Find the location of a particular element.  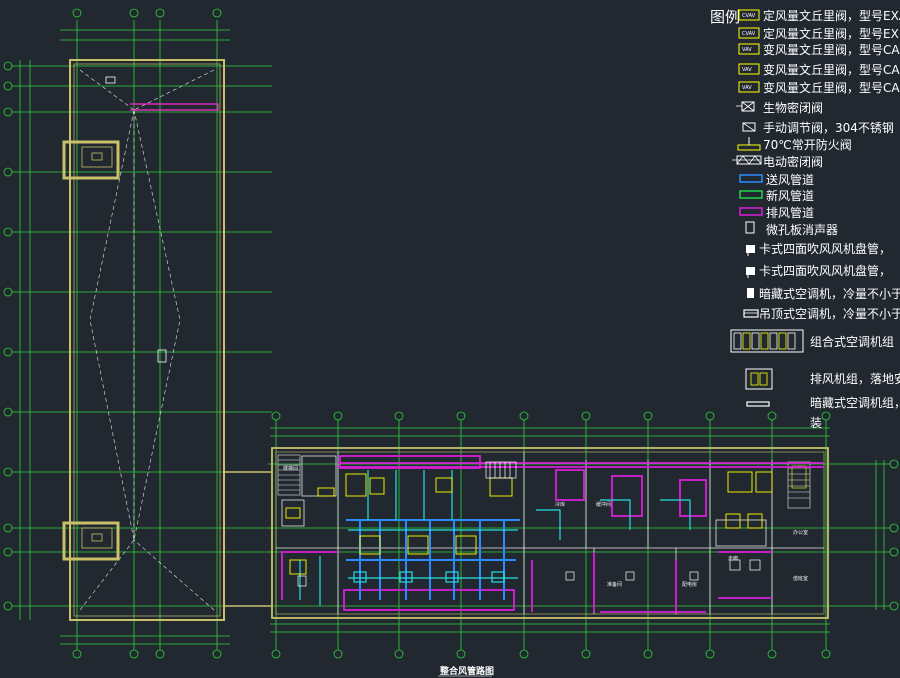

concealed-ac-symbol is located at coordinates (750, 293).